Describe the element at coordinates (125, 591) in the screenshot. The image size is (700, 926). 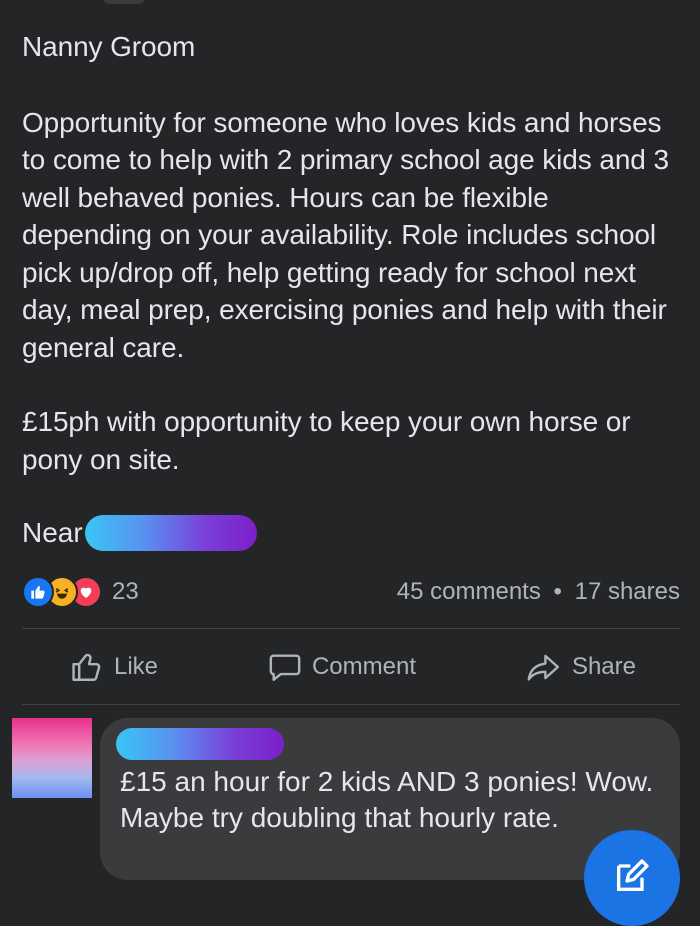
I see `reaction-count: 23` at that location.